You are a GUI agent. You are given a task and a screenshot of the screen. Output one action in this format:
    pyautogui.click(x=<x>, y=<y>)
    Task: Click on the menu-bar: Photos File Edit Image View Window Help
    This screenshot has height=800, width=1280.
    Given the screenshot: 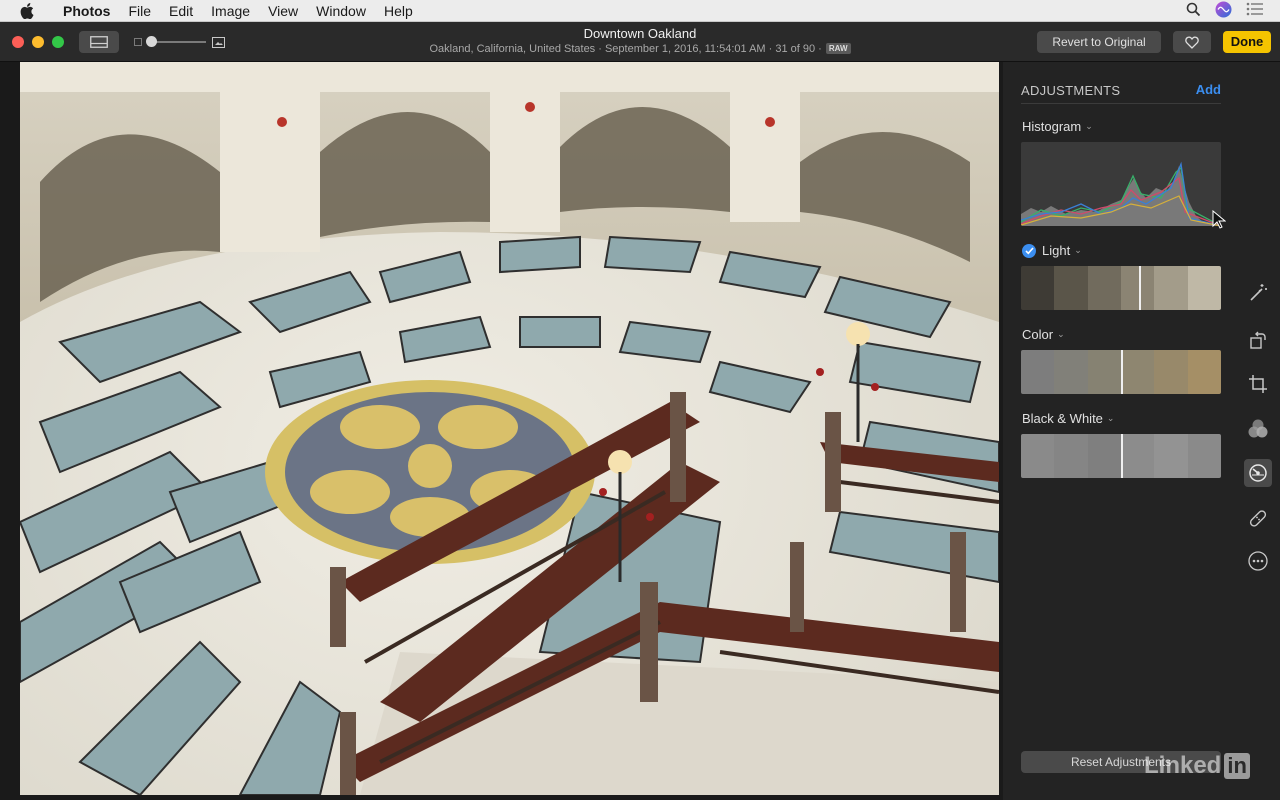 What is the action you would take?
    pyautogui.click(x=640, y=11)
    